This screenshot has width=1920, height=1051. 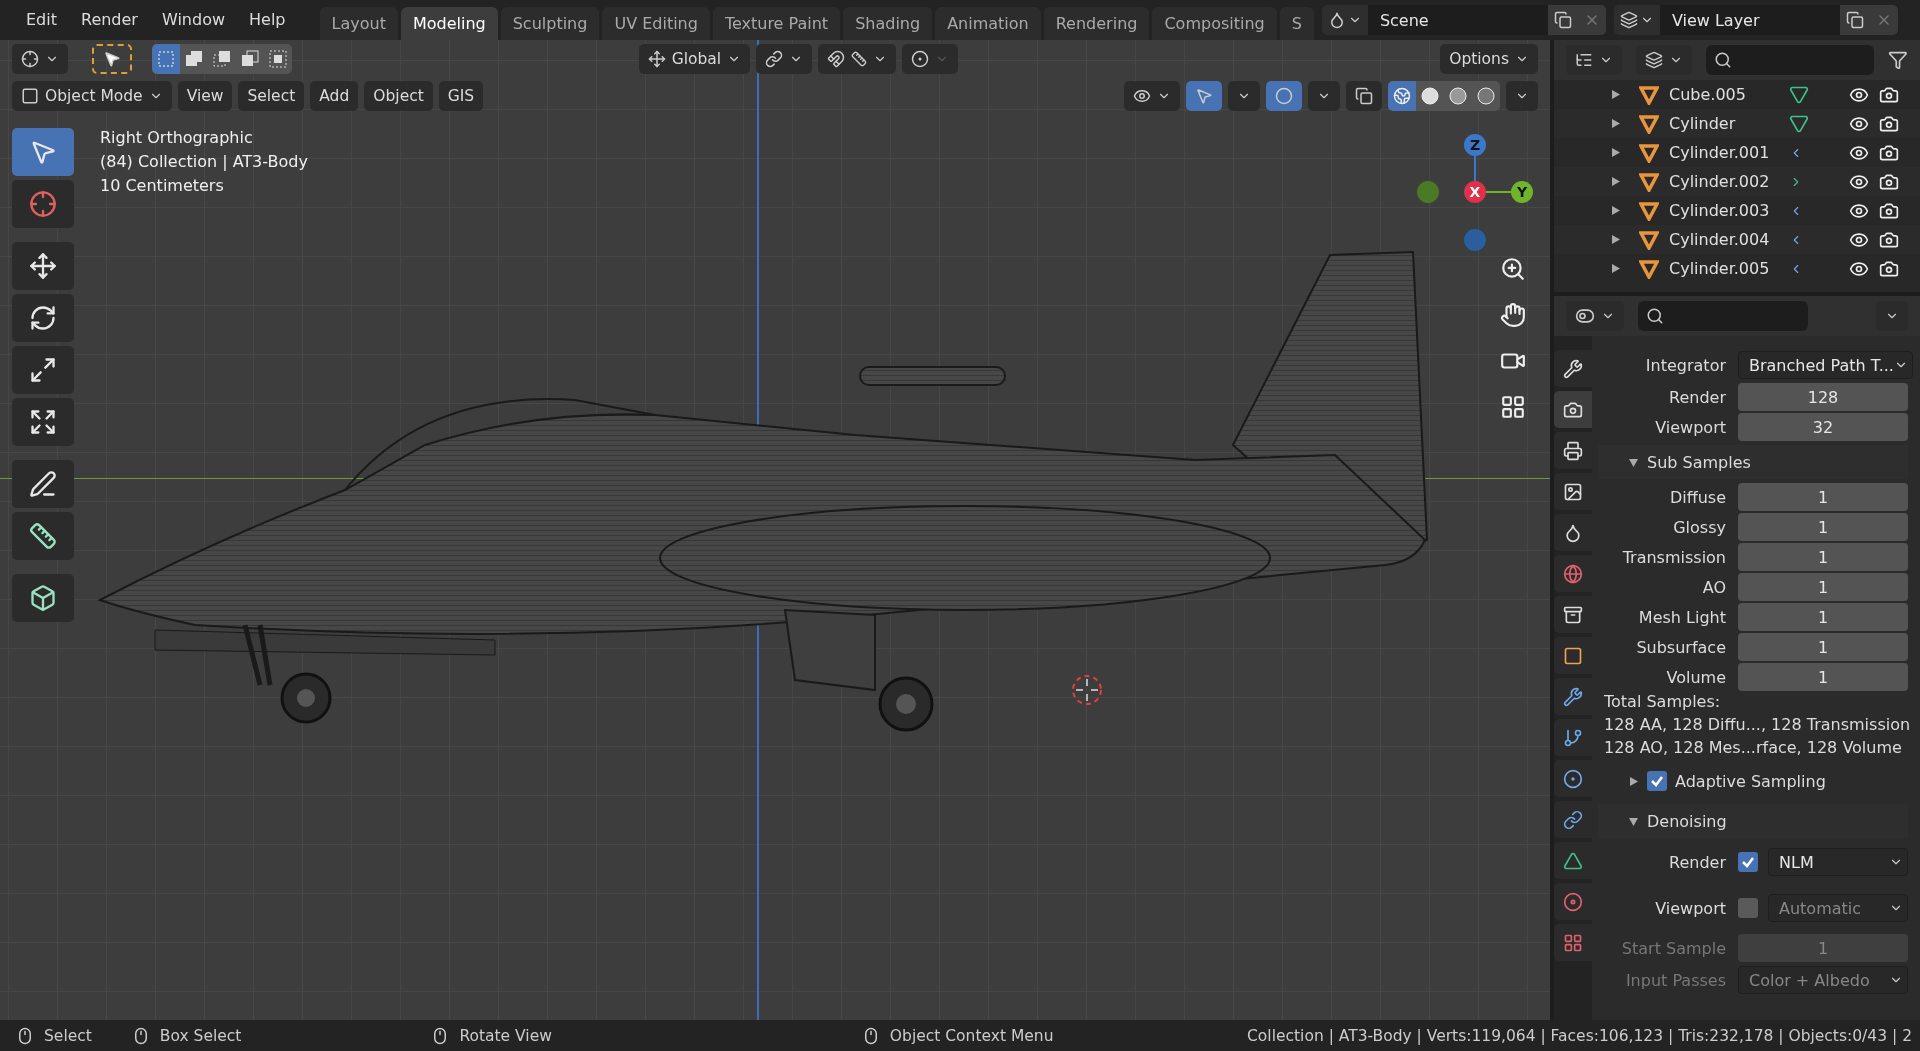 I want to click on object-name: Cylinder.001, so click(x=1729, y=152).